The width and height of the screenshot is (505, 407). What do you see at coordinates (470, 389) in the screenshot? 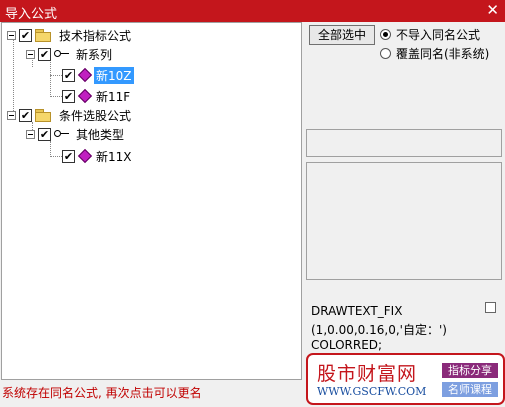
I see `watermark-tag-courses: 名师课程` at bounding box center [470, 389].